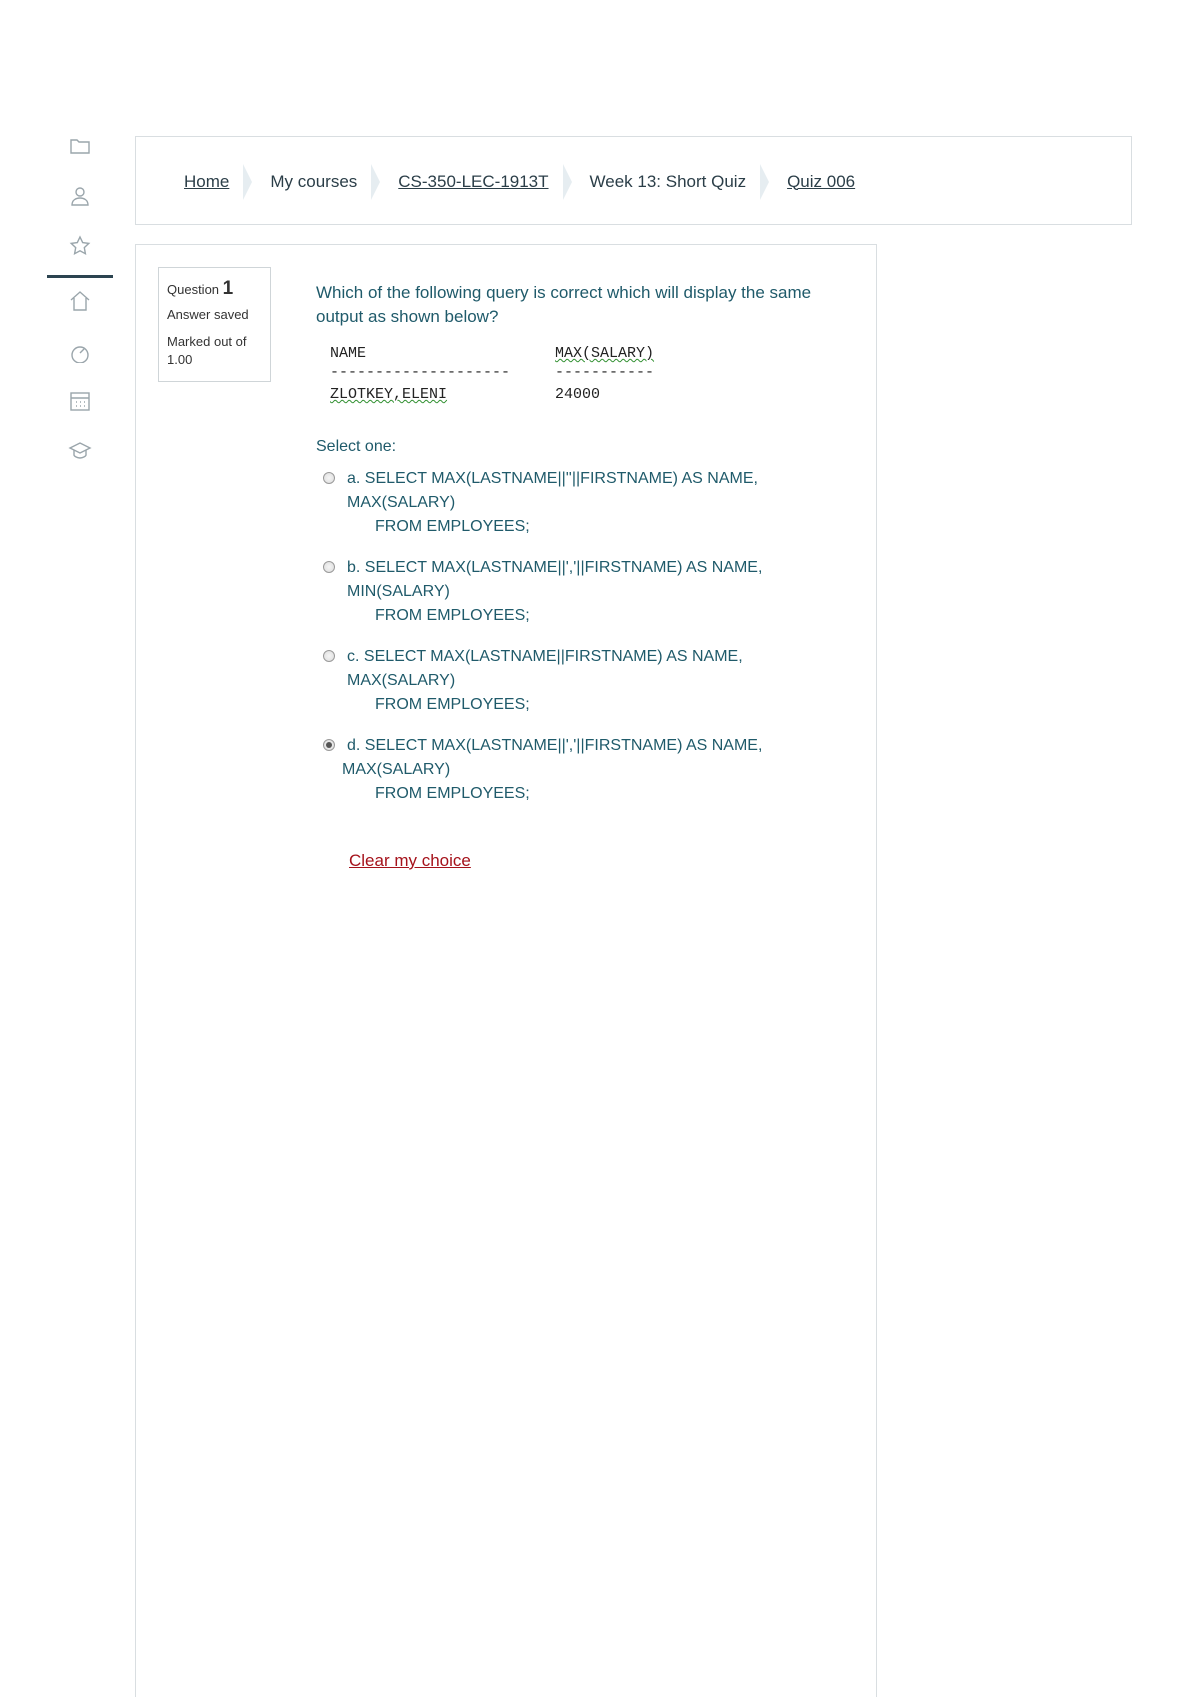 This screenshot has height=1697, width=1200. Describe the element at coordinates (80, 276) in the screenshot. I see `rail-divider` at that location.